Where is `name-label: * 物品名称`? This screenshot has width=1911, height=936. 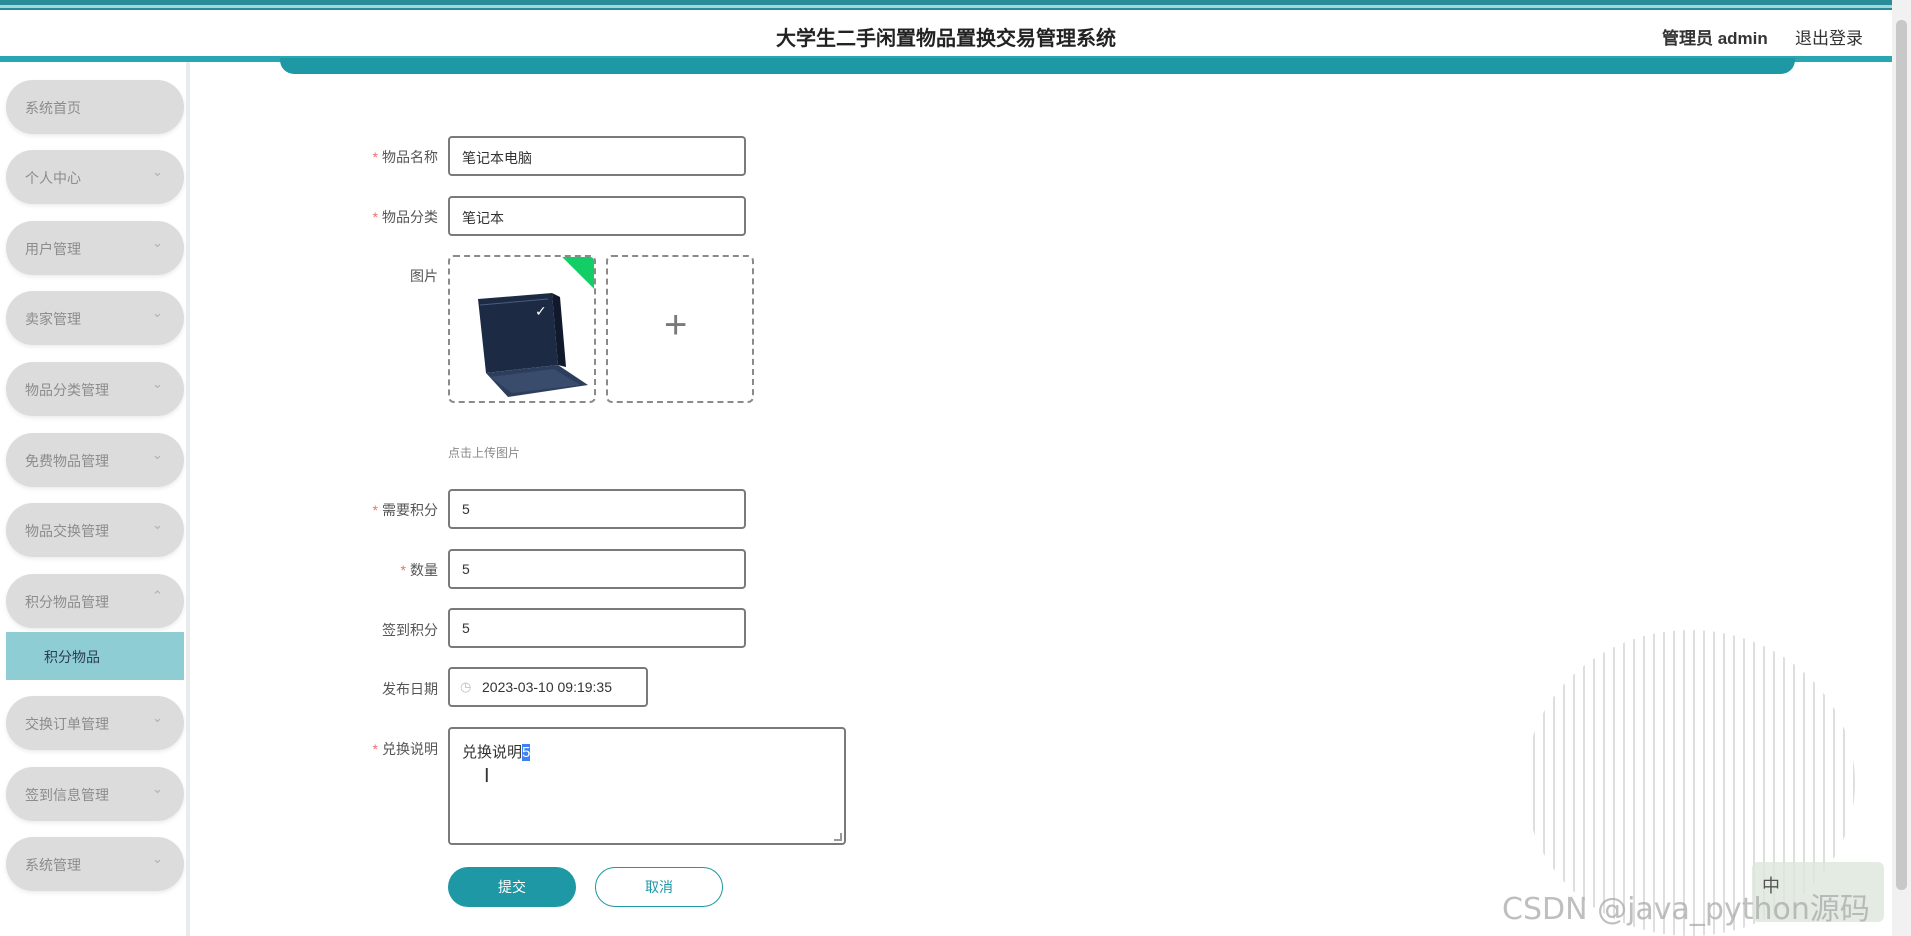
name-label: * 物品名称 is located at coordinates (405, 157).